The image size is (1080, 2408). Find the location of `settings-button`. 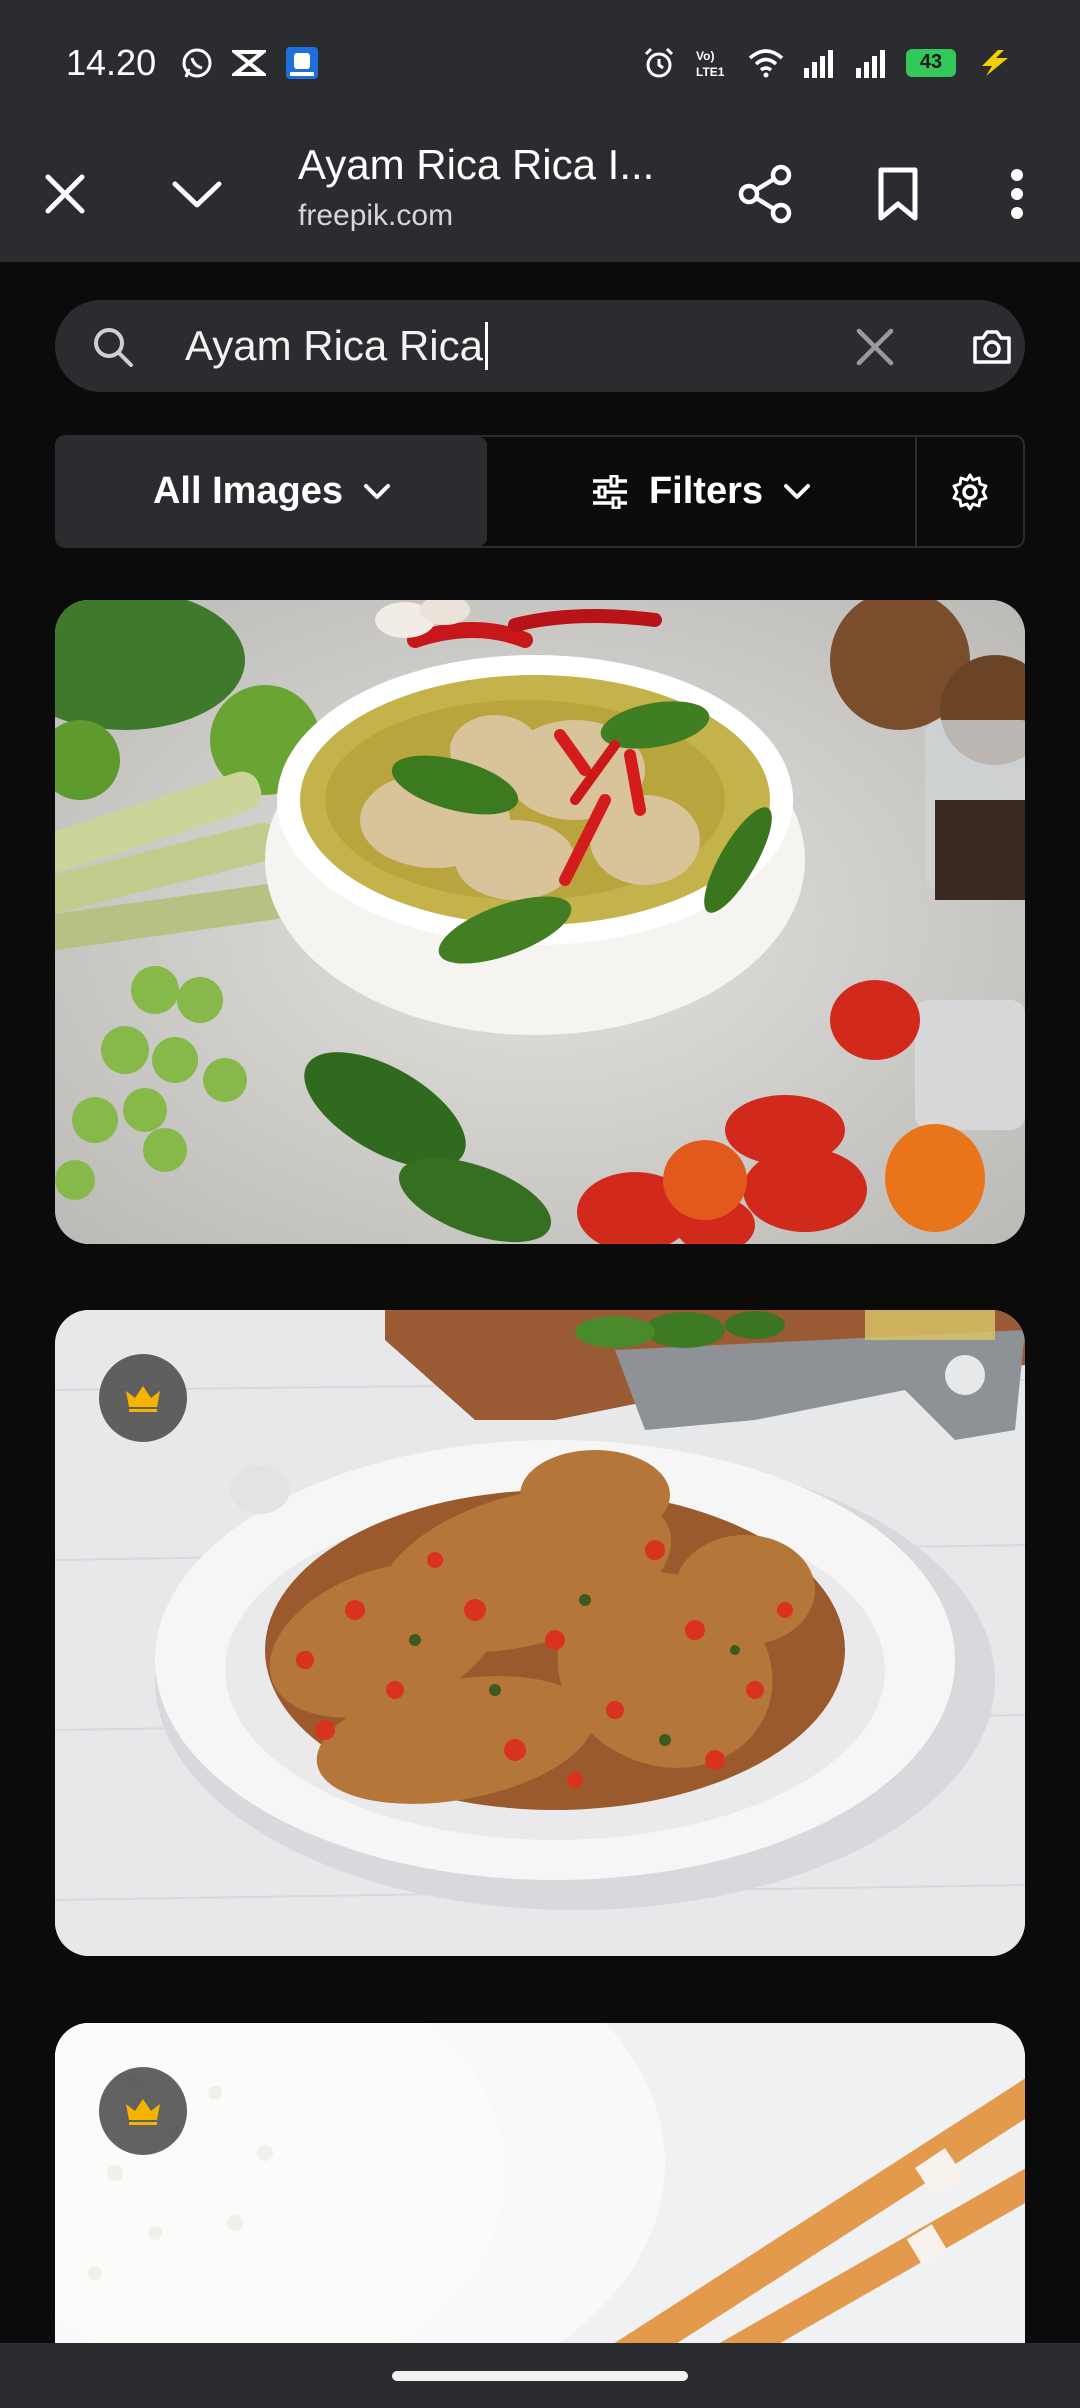

settings-button is located at coordinates (970, 491).